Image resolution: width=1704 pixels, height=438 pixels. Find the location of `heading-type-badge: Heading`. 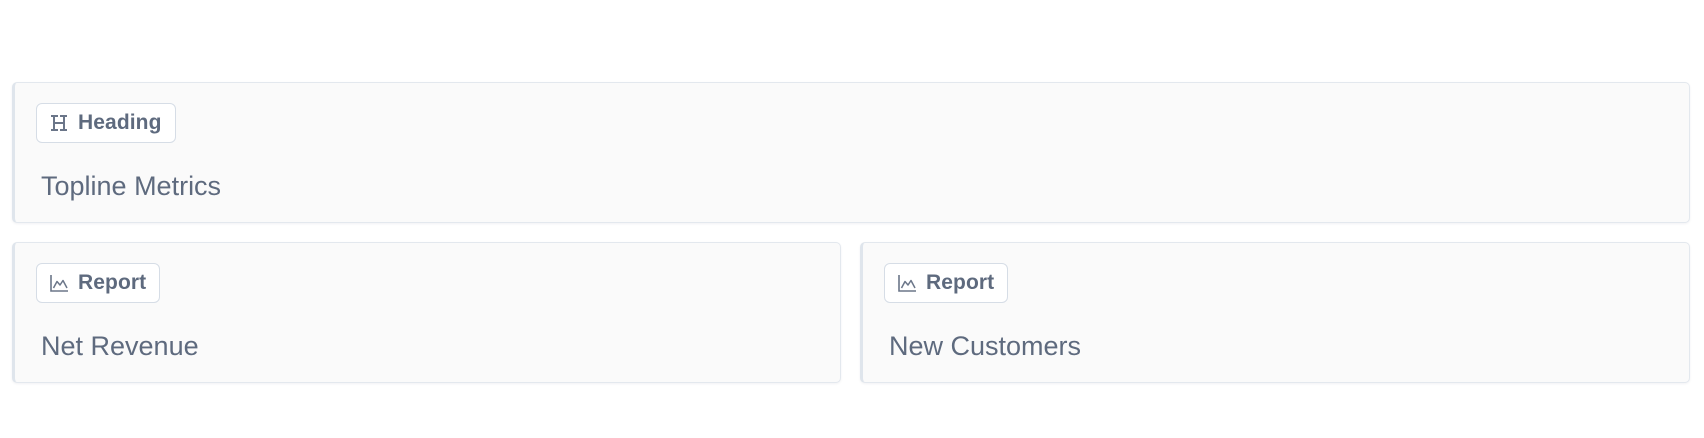

heading-type-badge: Heading is located at coordinates (106, 123).